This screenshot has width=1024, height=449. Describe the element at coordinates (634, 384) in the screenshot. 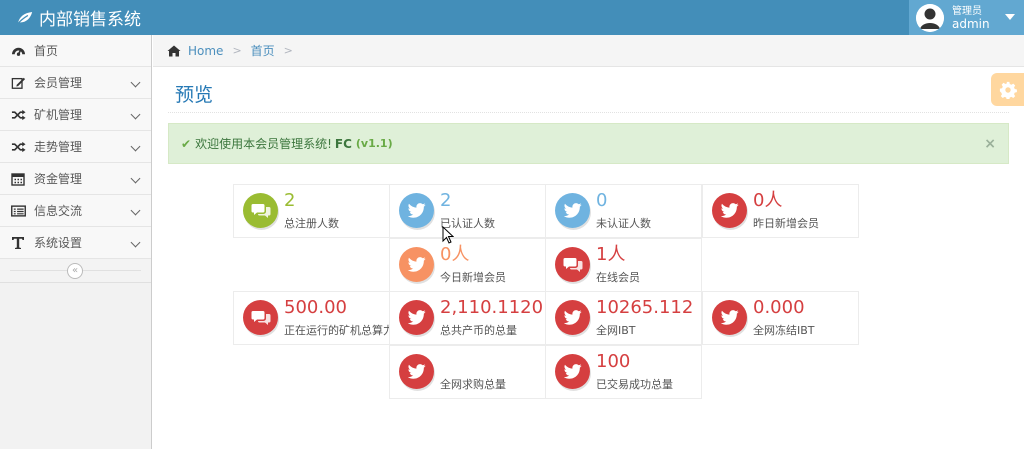

I see `stat-label: 已交易成功总量` at that location.